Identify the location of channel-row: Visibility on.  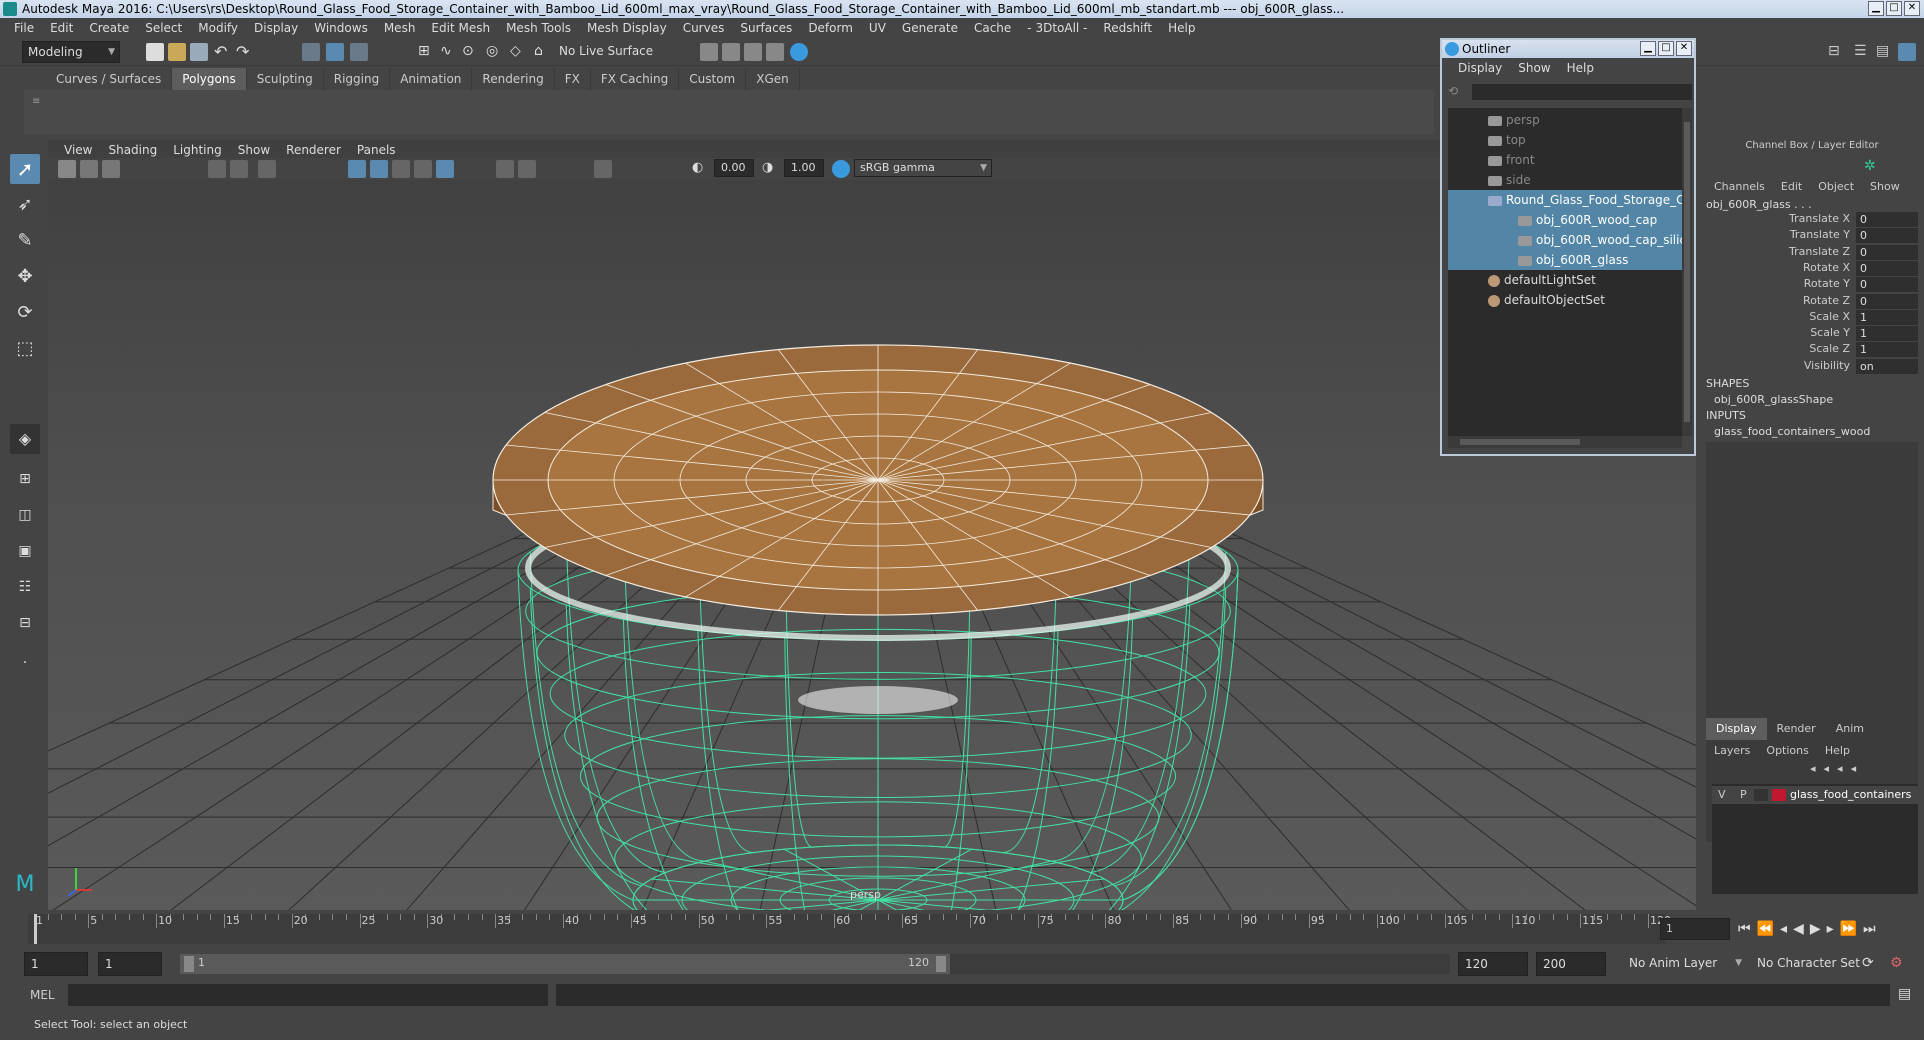
(1812, 366).